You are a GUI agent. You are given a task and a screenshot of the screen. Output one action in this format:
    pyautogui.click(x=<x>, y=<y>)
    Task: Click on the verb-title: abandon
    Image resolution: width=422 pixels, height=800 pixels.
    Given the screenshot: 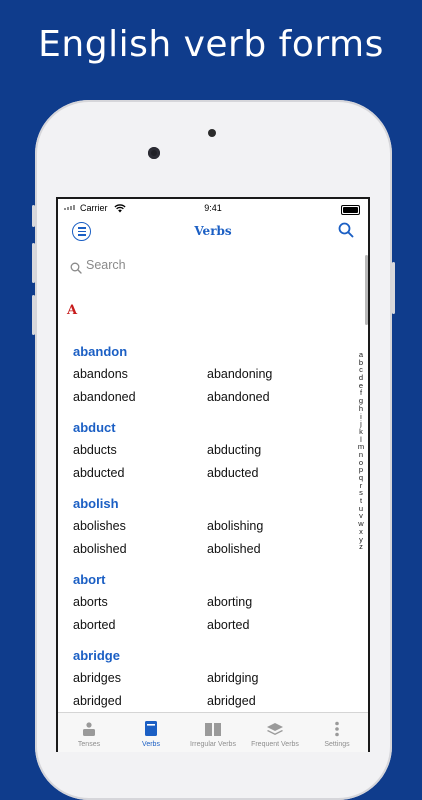 What is the action you would take?
    pyautogui.click(x=213, y=352)
    